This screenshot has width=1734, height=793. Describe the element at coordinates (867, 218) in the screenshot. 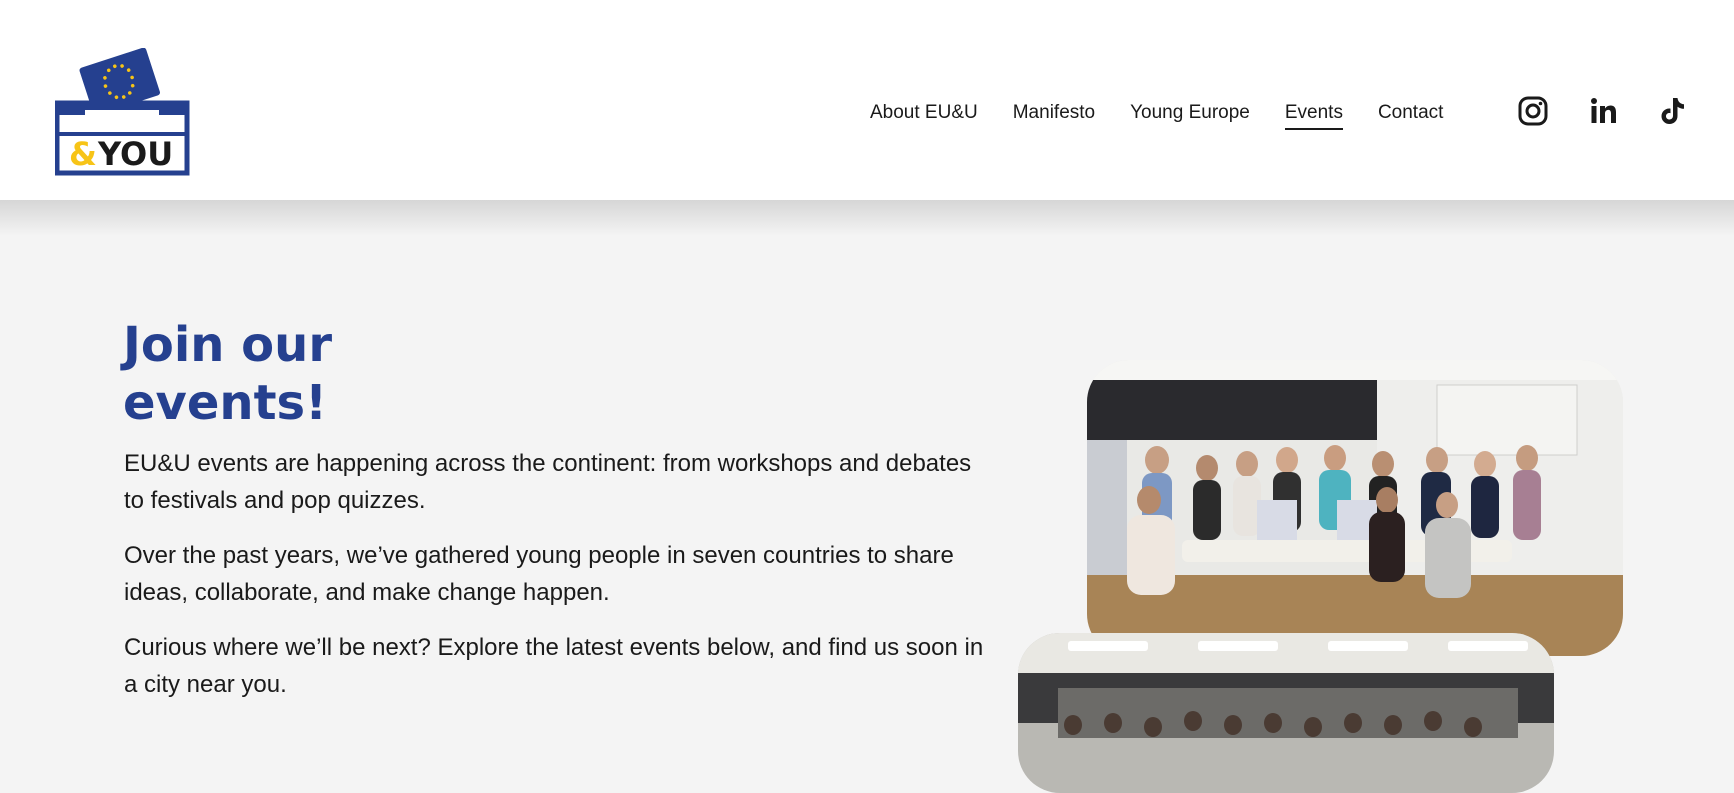

I see `header-shadow` at that location.